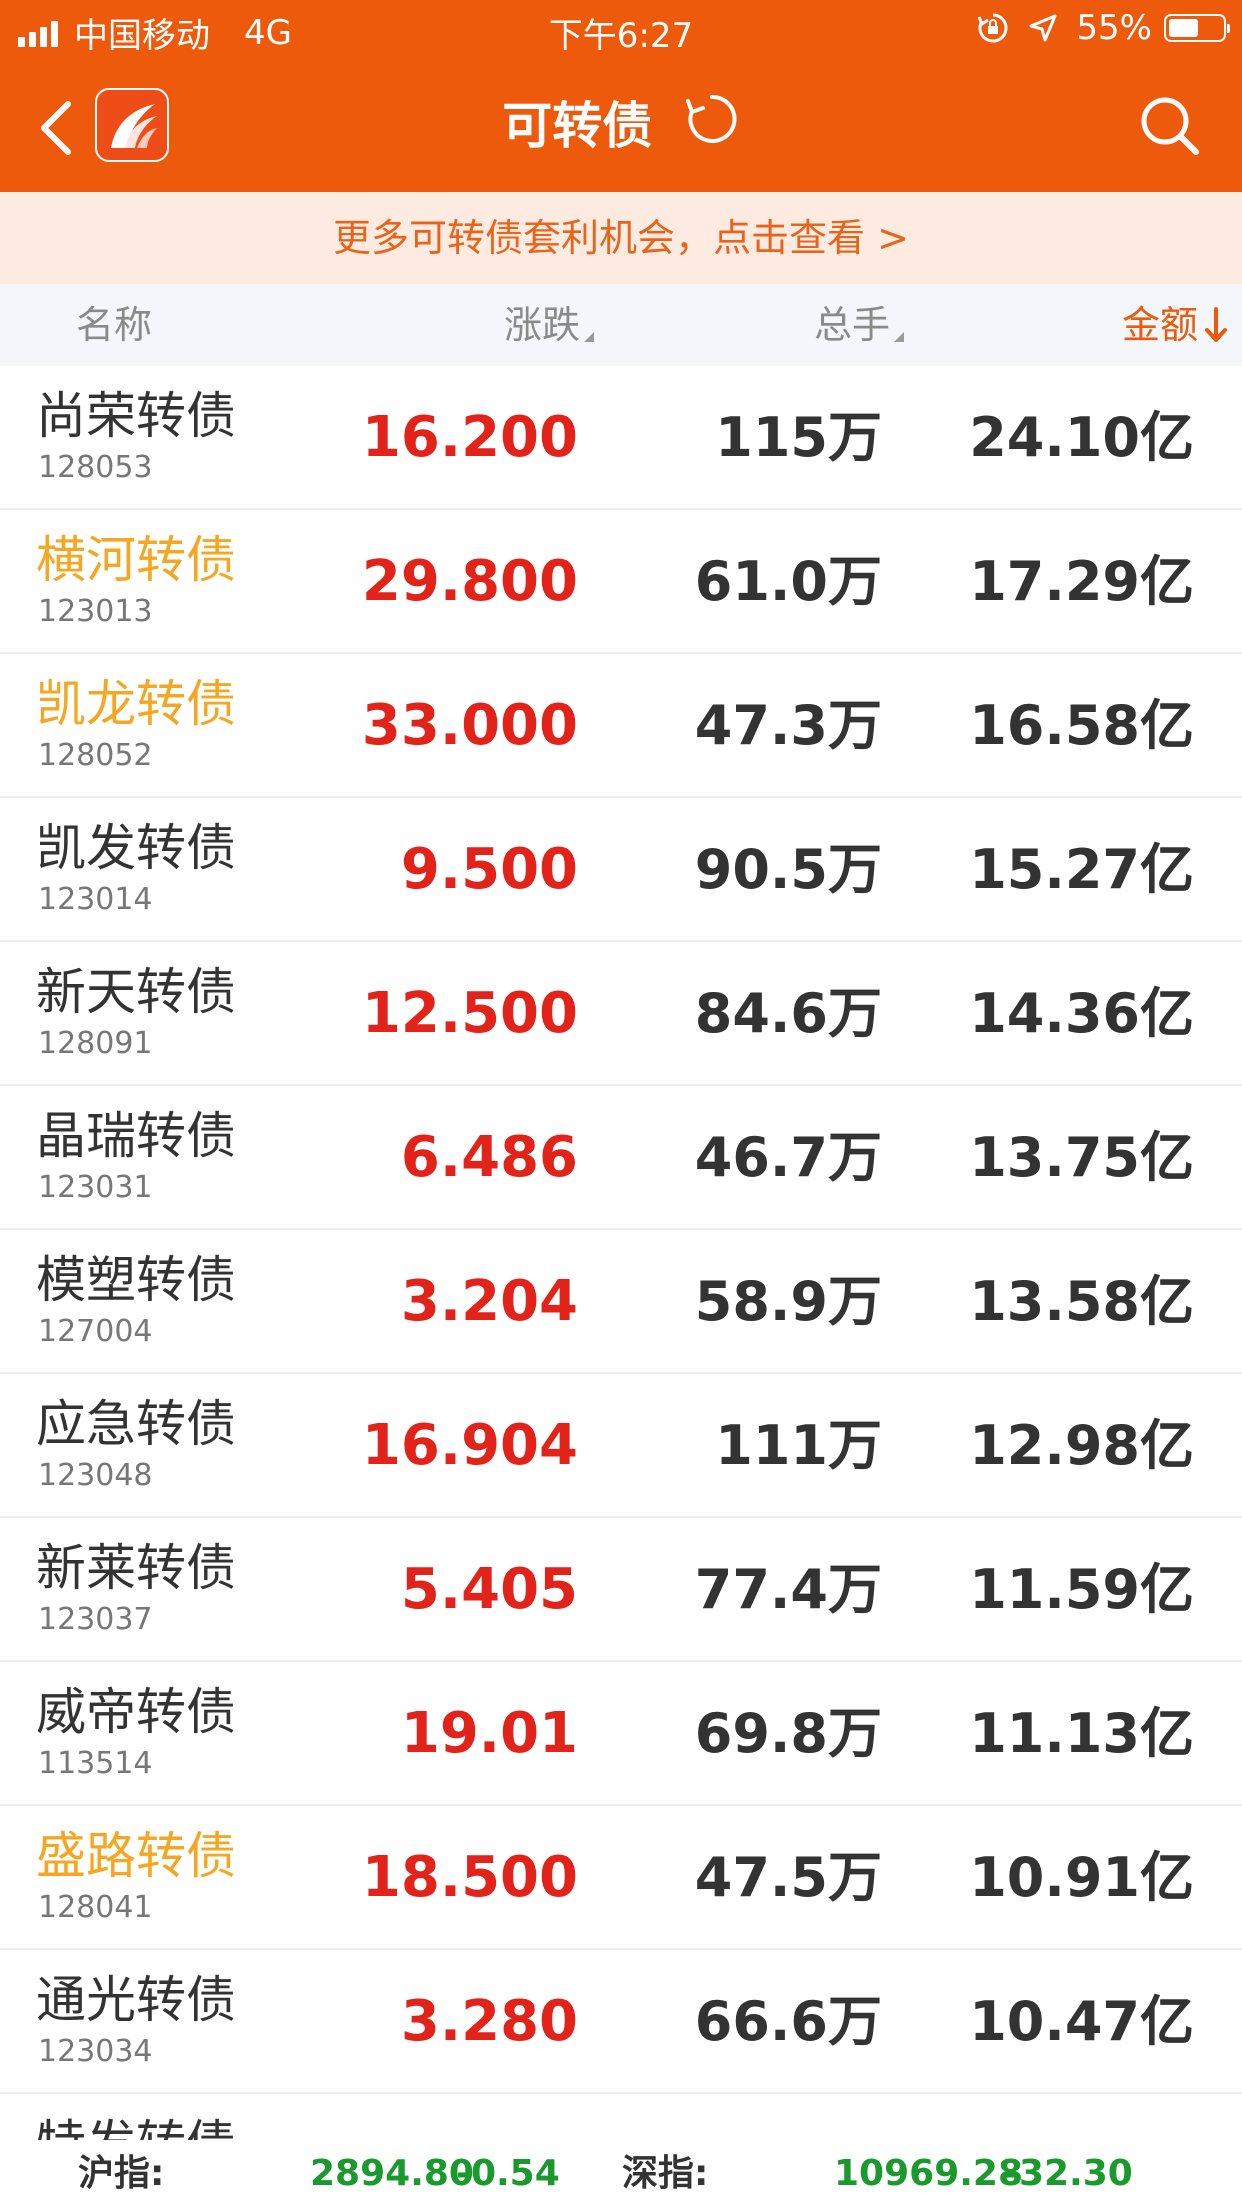 This screenshot has height=2208, width=1242. I want to click on page-title: 可转债, so click(577, 126).